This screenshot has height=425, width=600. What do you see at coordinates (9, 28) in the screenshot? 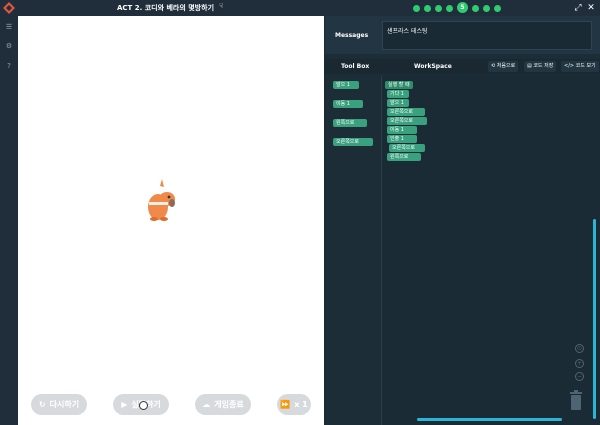
I see `menu-icon: ☰` at bounding box center [9, 28].